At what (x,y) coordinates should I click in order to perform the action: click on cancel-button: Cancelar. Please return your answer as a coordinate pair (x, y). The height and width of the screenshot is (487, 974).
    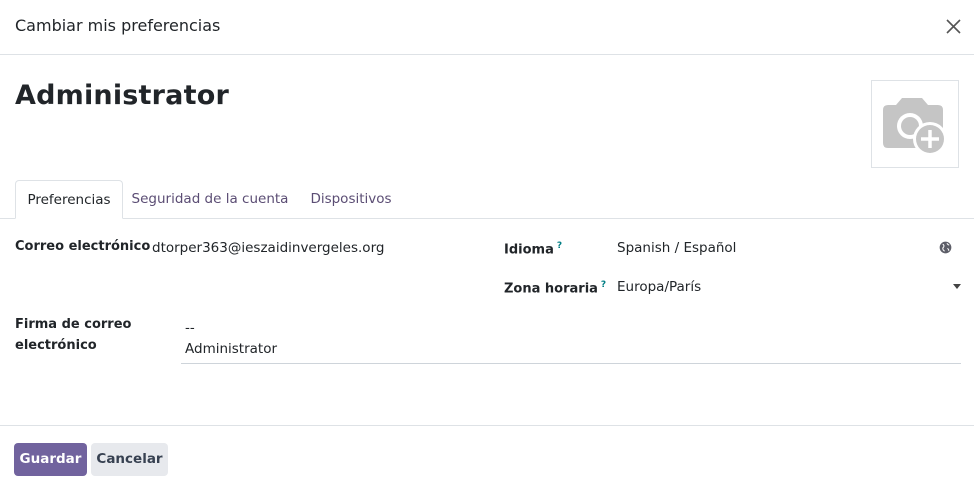
    Looking at the image, I should click on (129, 459).